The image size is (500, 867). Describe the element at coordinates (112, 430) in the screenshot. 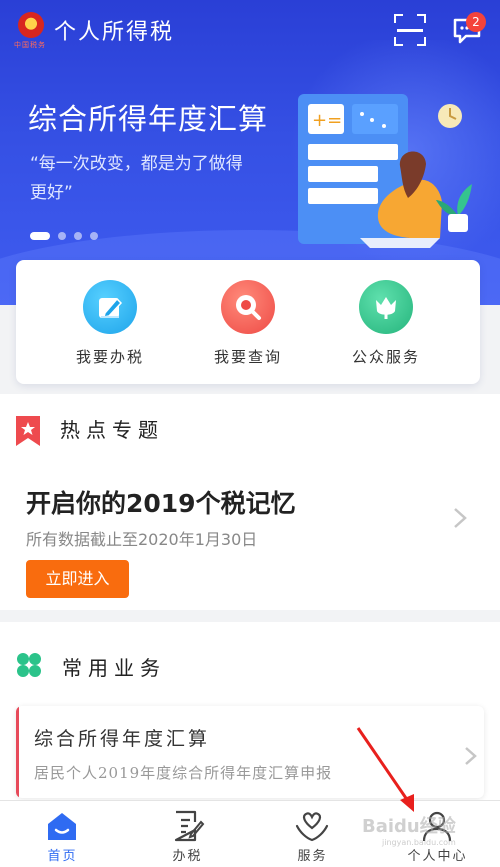

I see `section-title: 热点专题` at that location.